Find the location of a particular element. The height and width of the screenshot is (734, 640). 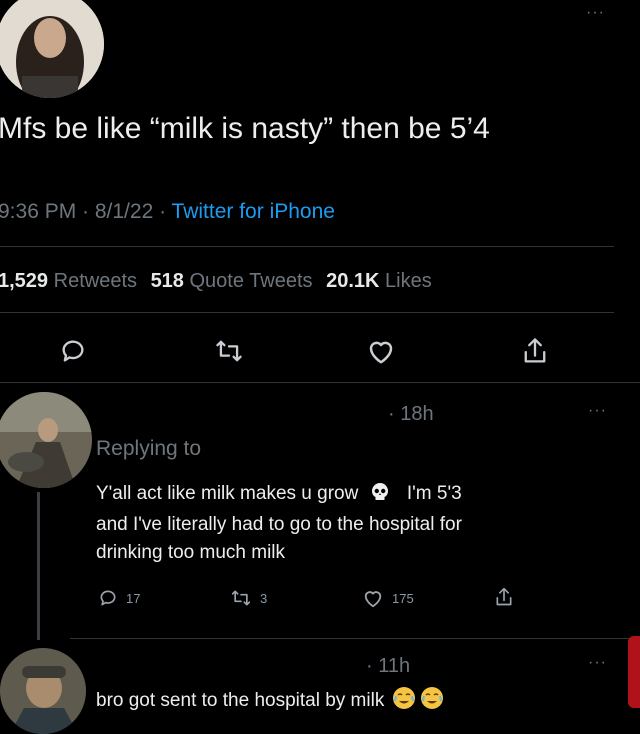

author-avatar-image is located at coordinates (52, 49).